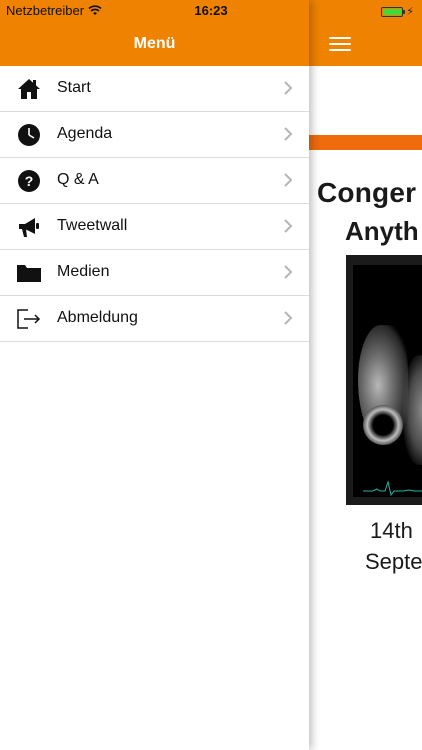 The image size is (422, 750). I want to click on menu-item-abmeldung: Abmeldung, so click(154, 319).